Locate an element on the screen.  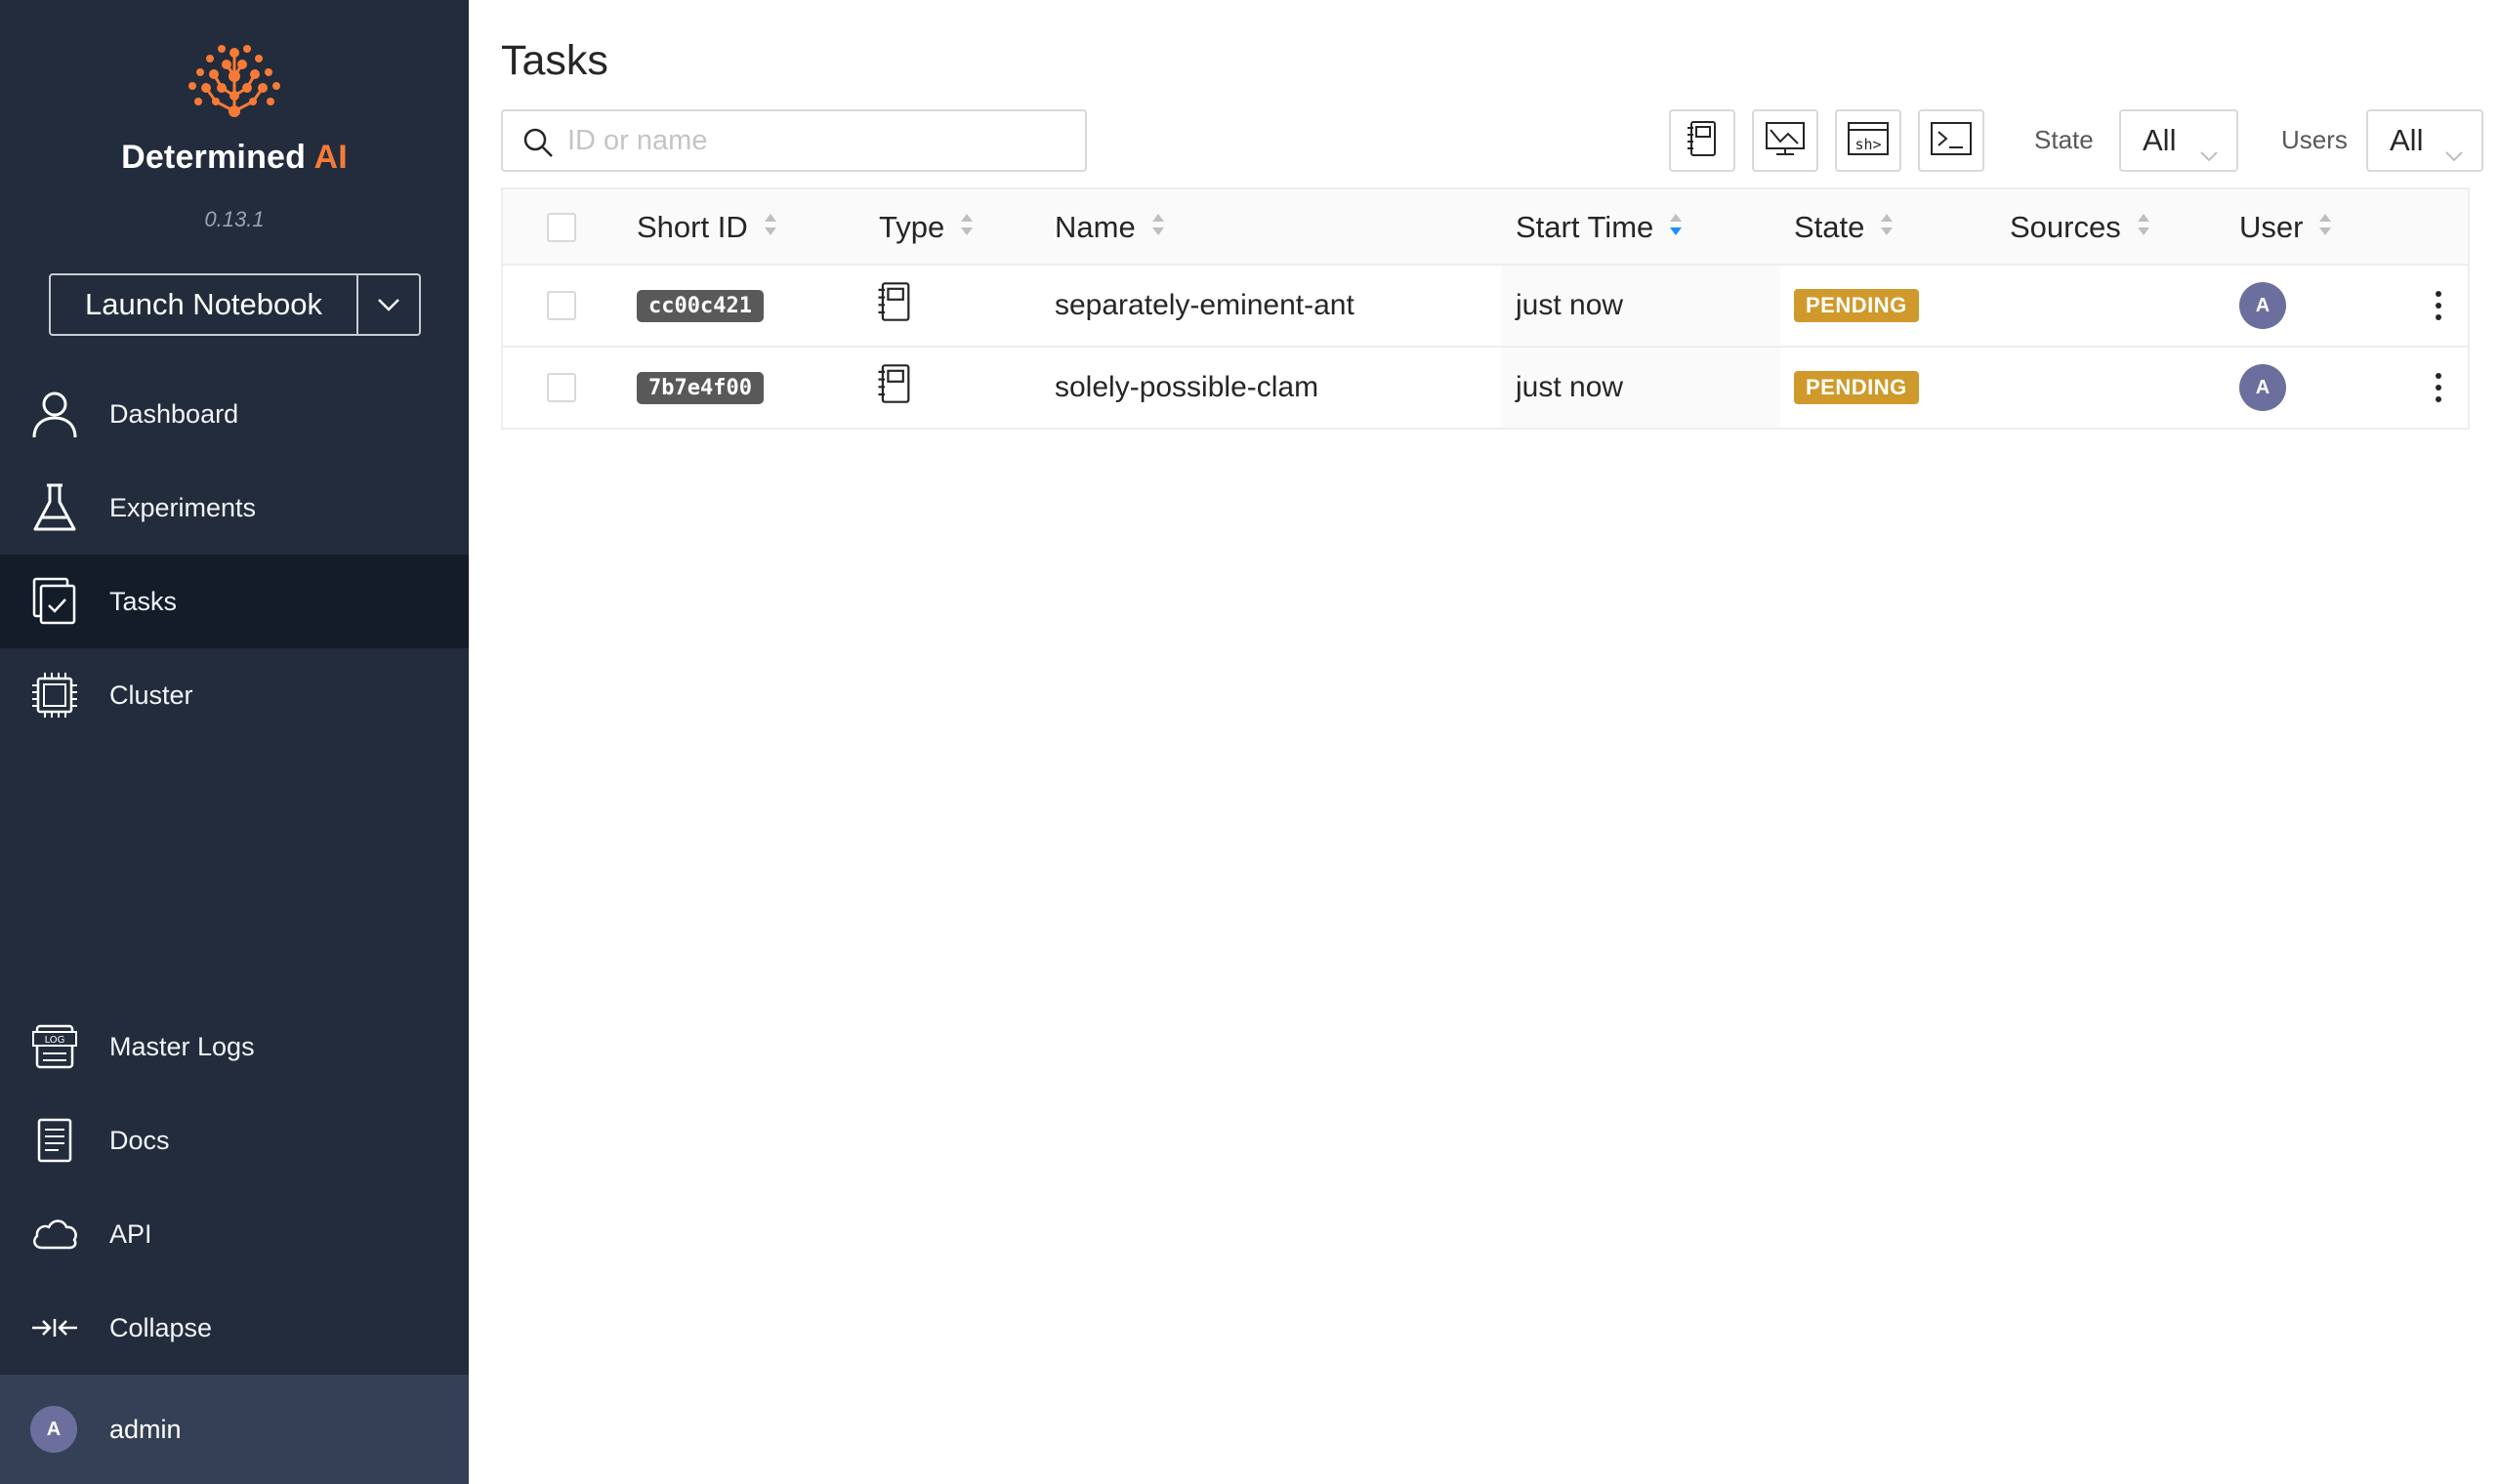
search-box is located at coordinates (794, 140).